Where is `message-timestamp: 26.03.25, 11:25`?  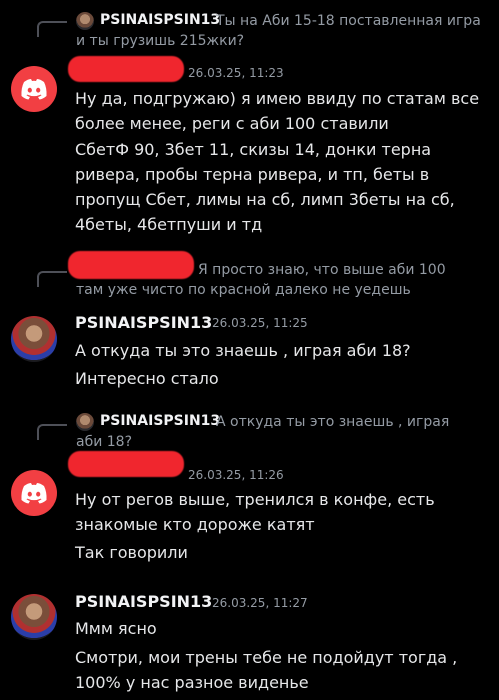 message-timestamp: 26.03.25, 11:25 is located at coordinates (260, 323).